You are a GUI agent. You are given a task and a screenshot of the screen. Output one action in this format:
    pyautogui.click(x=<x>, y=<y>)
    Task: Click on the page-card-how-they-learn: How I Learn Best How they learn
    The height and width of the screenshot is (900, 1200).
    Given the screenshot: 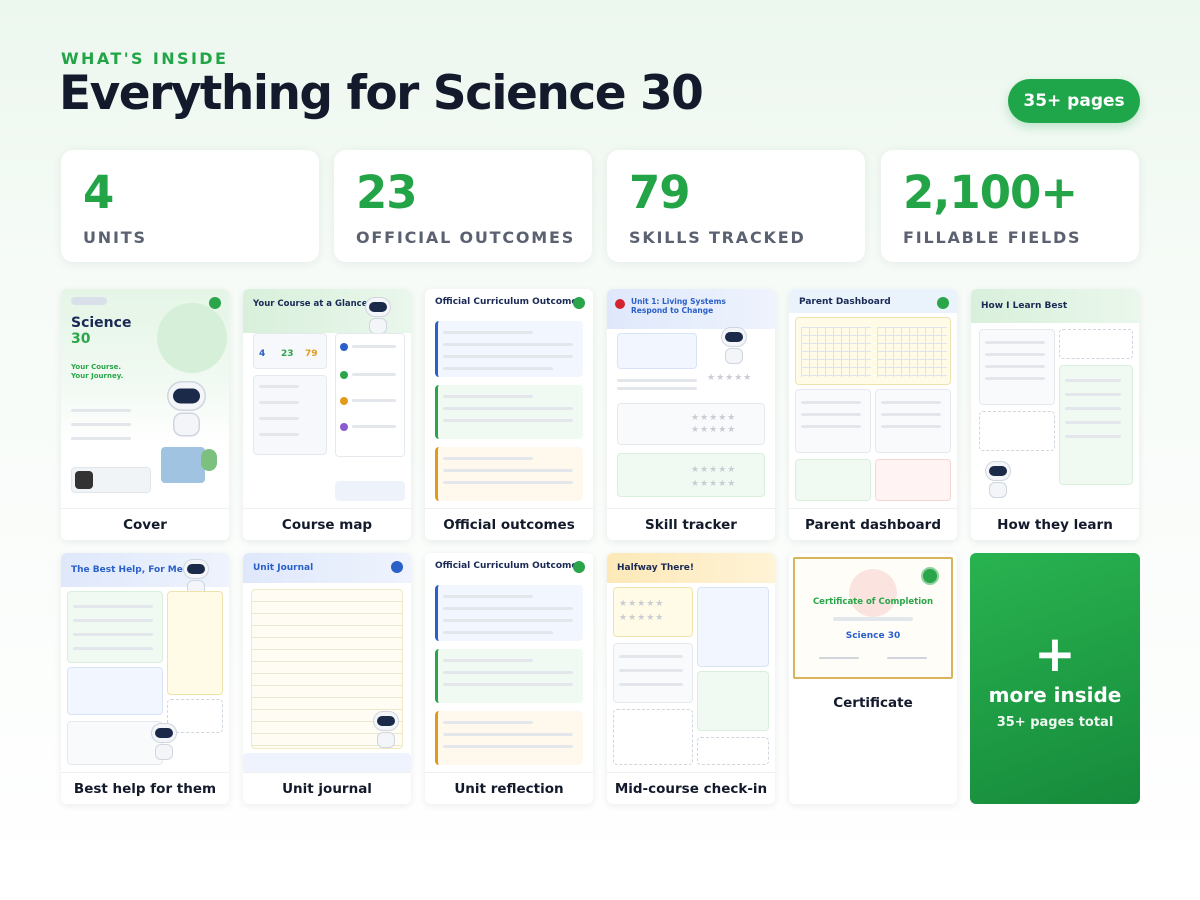 What is the action you would take?
    pyautogui.click(x=1055, y=414)
    